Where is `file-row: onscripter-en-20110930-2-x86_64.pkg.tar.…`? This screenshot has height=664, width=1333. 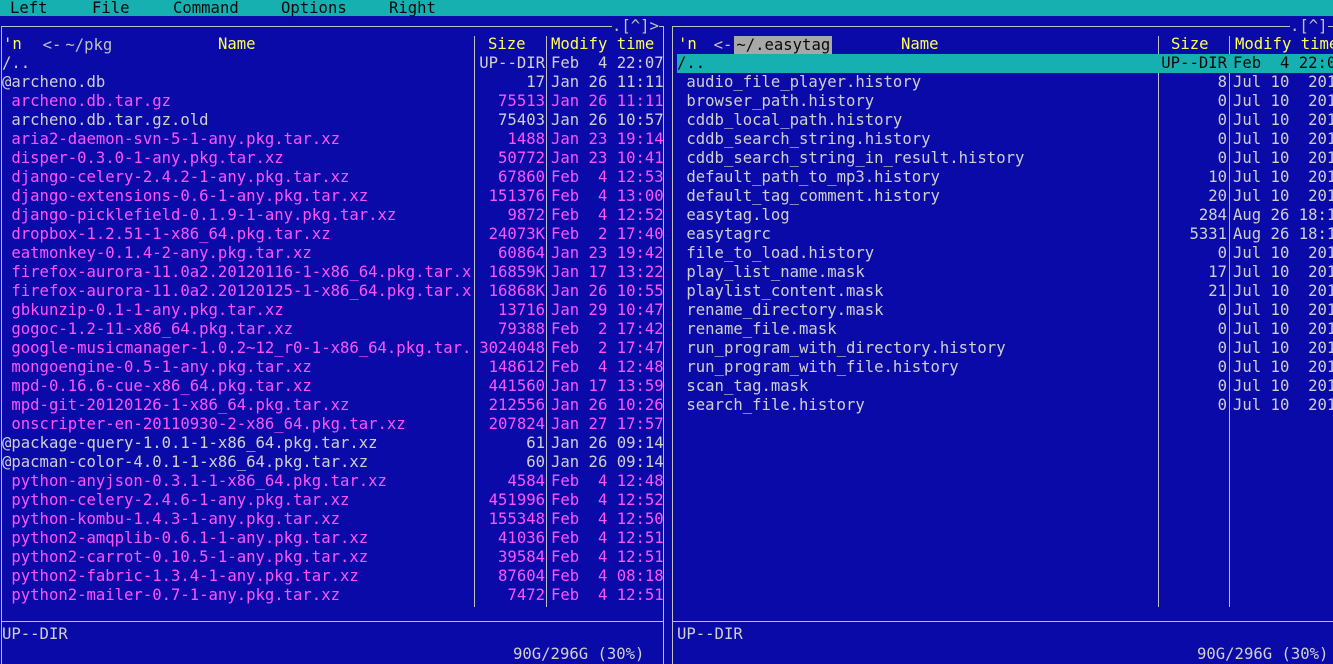 file-row: onscripter-en-20110930-2-x86_64.pkg.tar.… is located at coordinates (332, 424).